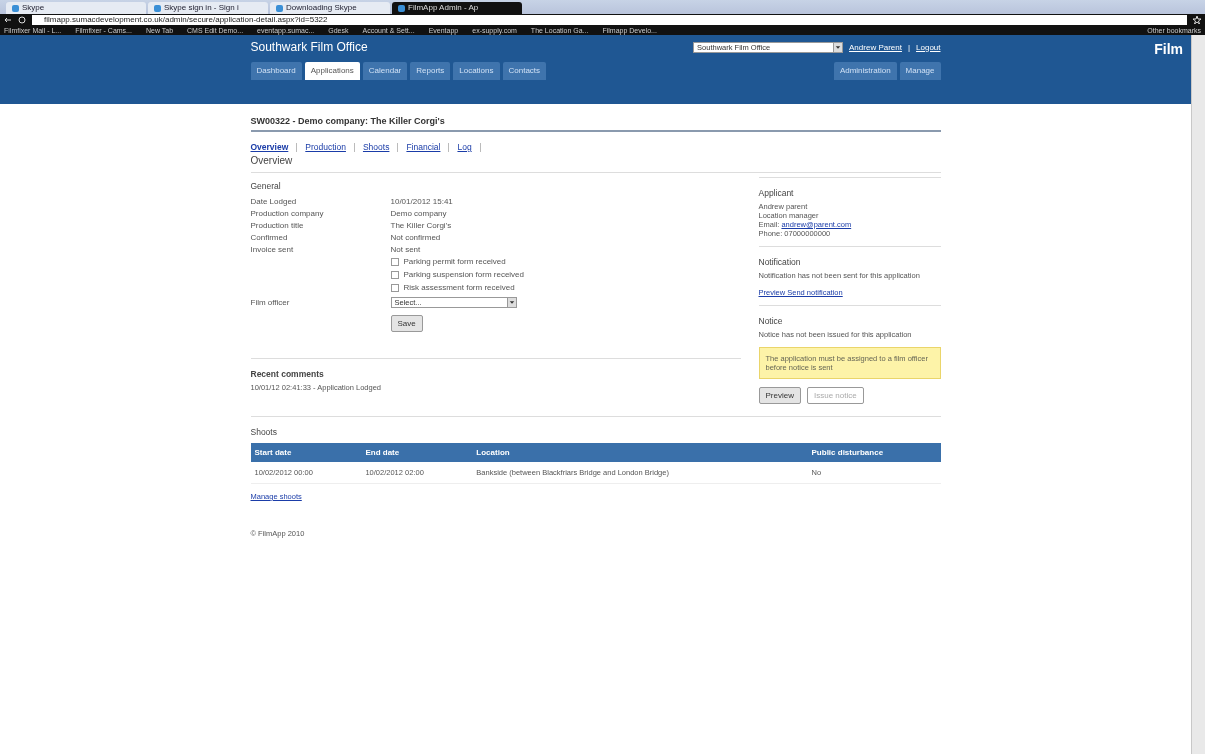 This screenshot has height=754, width=1205. What do you see at coordinates (325, 147) in the screenshot?
I see `subtab-link: Production` at bounding box center [325, 147].